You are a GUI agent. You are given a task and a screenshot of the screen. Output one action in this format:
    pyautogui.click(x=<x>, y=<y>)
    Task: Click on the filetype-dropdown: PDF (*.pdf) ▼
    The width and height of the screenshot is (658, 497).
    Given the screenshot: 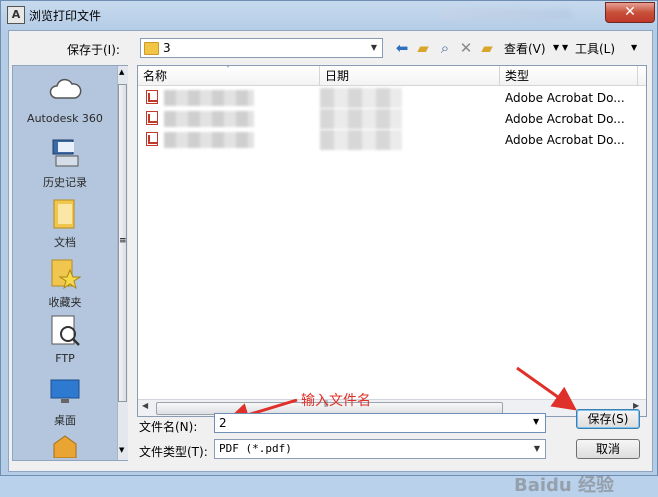 What is the action you would take?
    pyautogui.click(x=380, y=449)
    